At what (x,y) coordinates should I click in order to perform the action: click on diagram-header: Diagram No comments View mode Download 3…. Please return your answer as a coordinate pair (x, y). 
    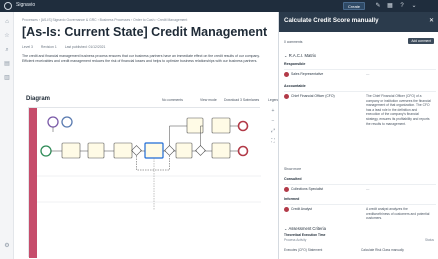
    Looking at the image, I should click on (157, 100).